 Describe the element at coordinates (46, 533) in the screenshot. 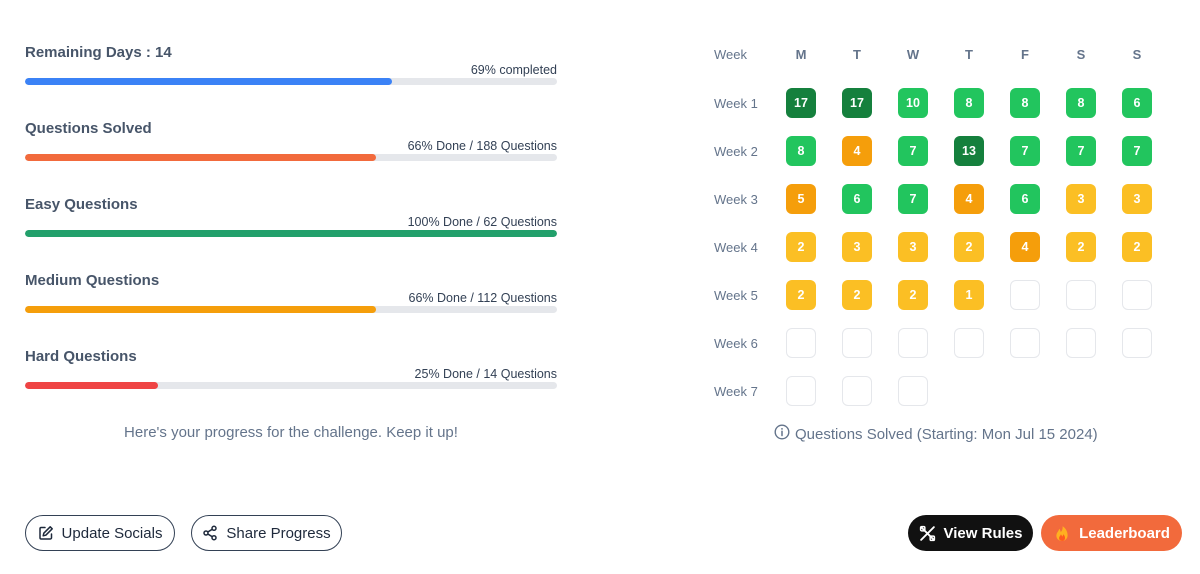

I see `edit-icon` at that location.